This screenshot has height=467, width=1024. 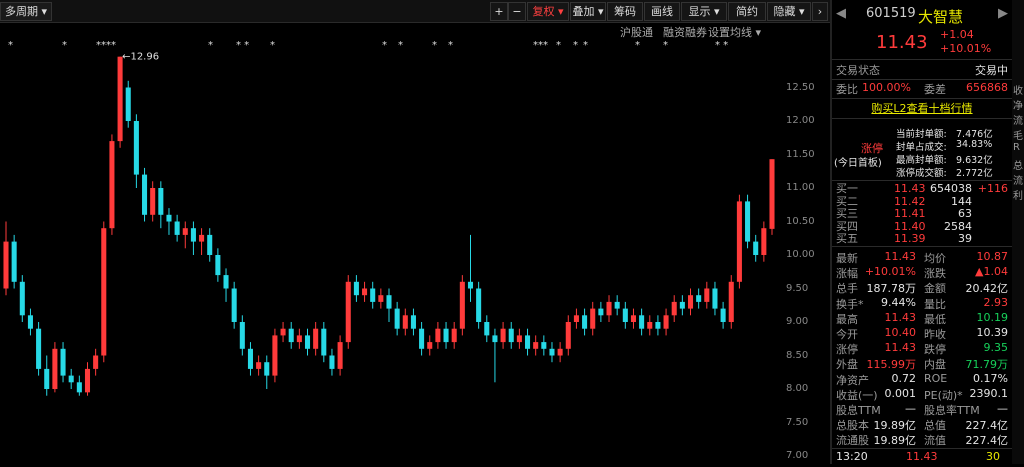 I want to click on chip-button: 筹码, so click(x=625, y=11).